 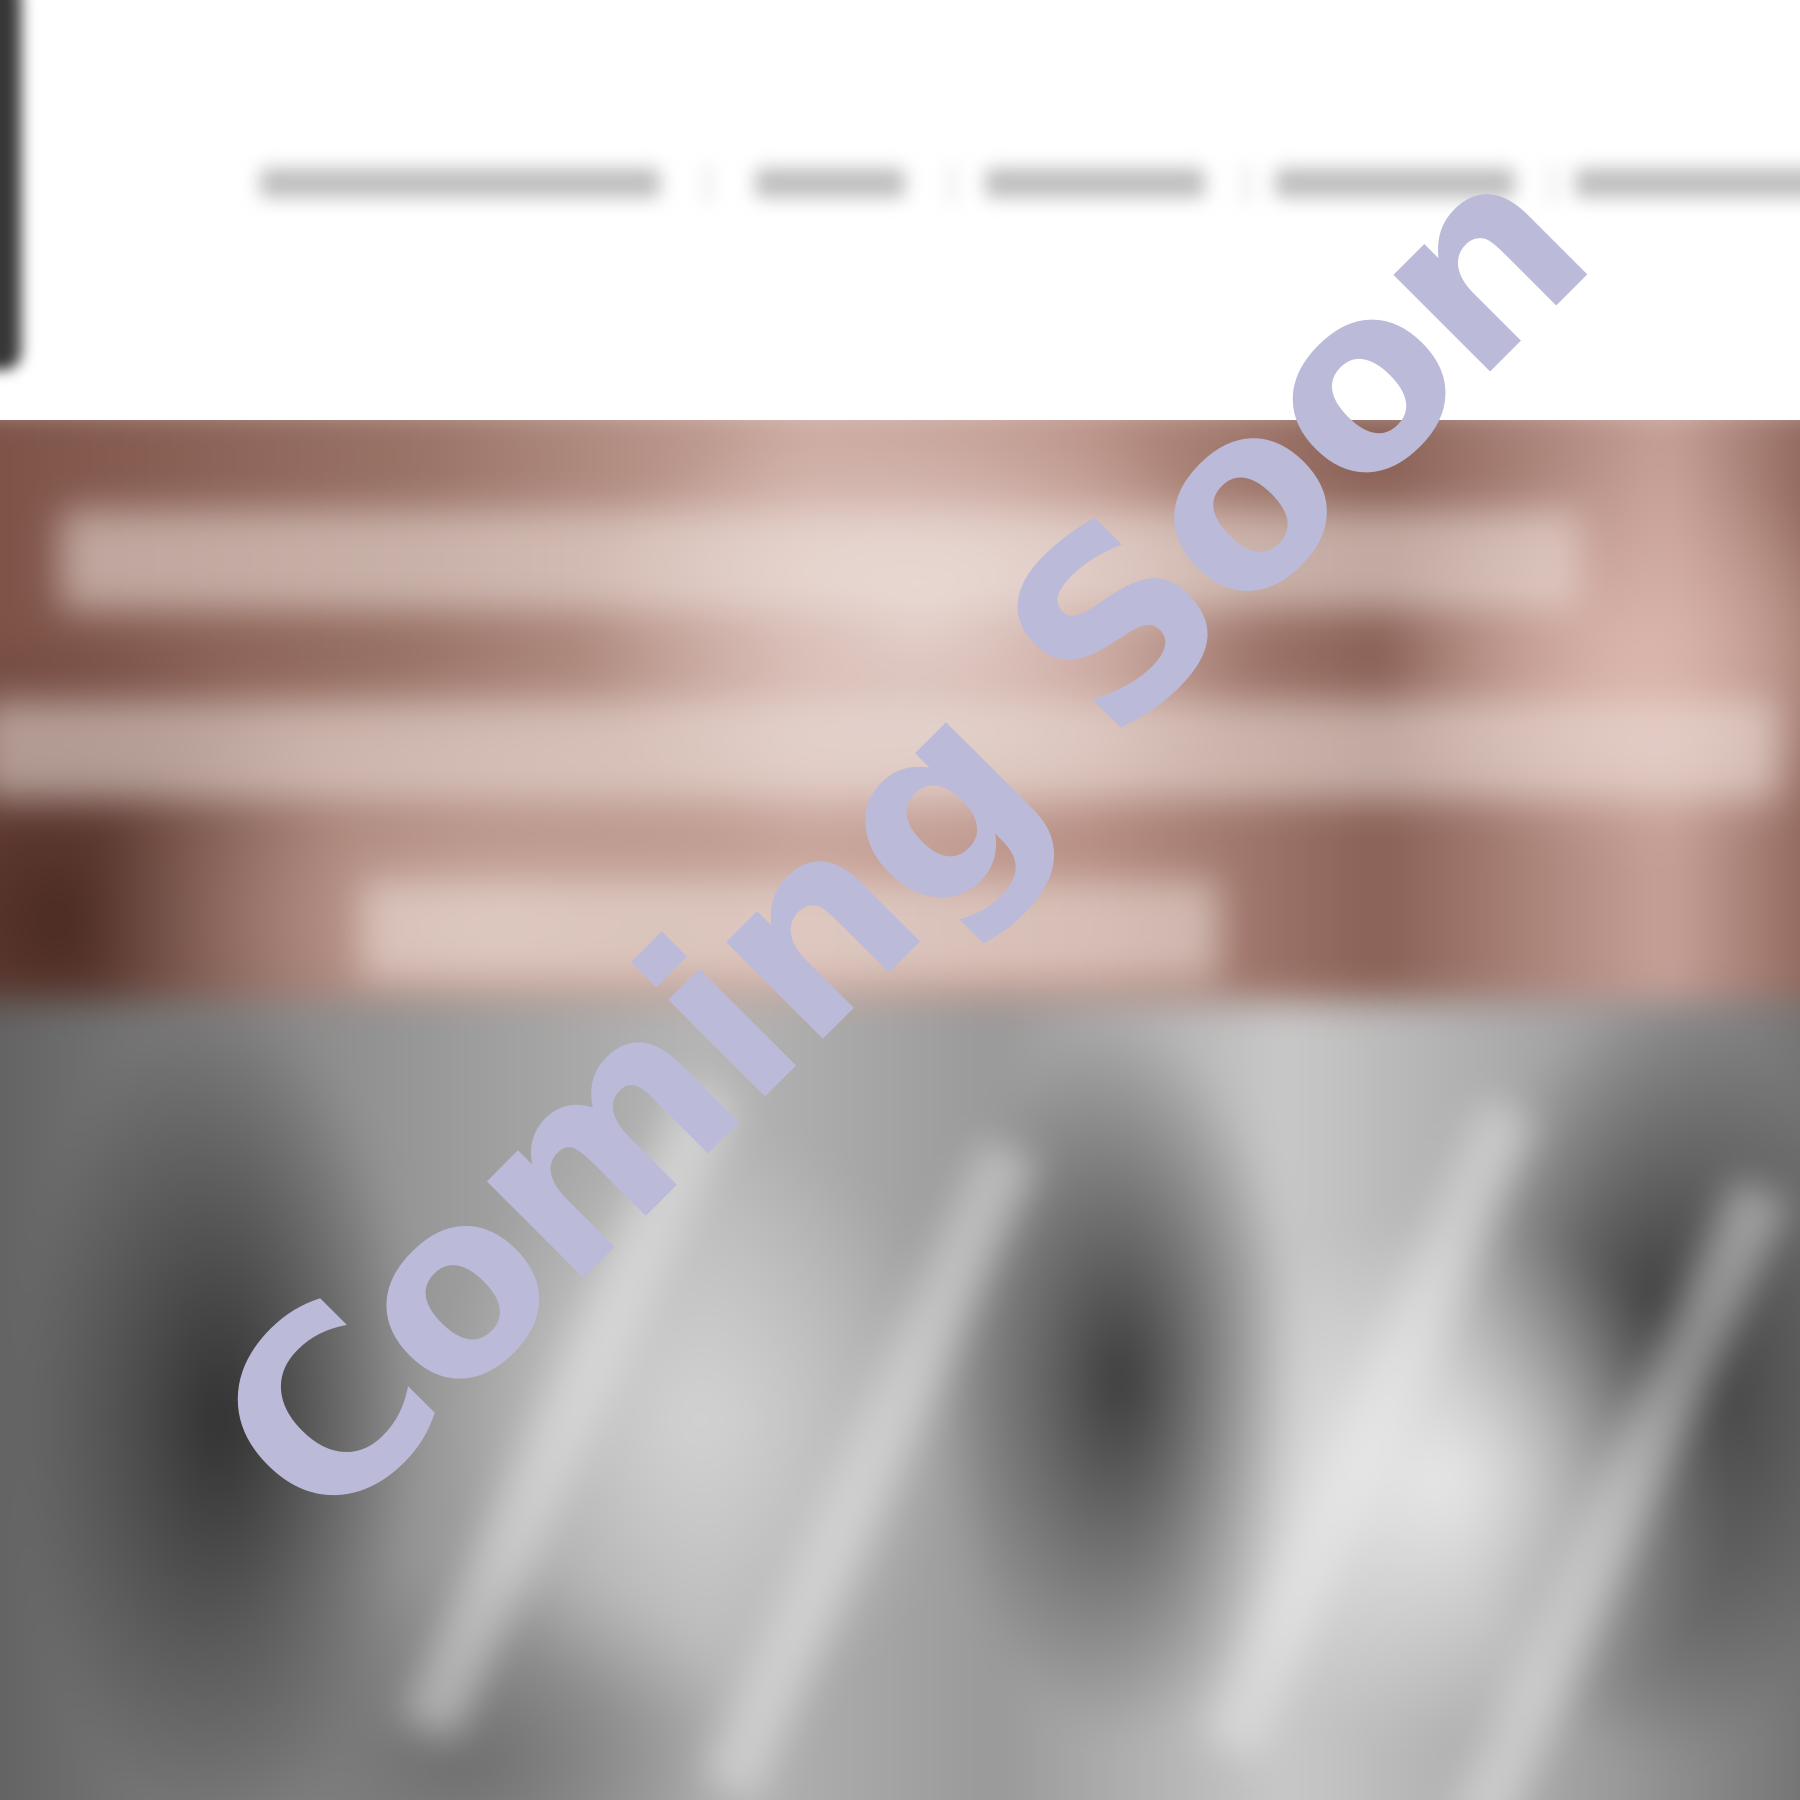 What do you see at coordinates (830, 183) in the screenshot?
I see `nav-item-2-blurred` at bounding box center [830, 183].